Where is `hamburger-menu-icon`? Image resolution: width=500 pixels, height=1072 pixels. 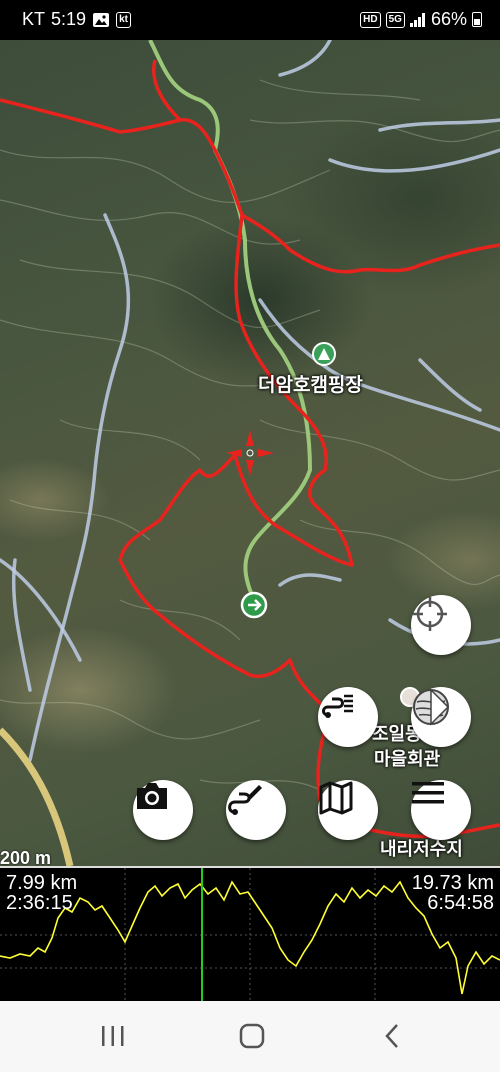 hamburger-menu-icon is located at coordinates (428, 793).